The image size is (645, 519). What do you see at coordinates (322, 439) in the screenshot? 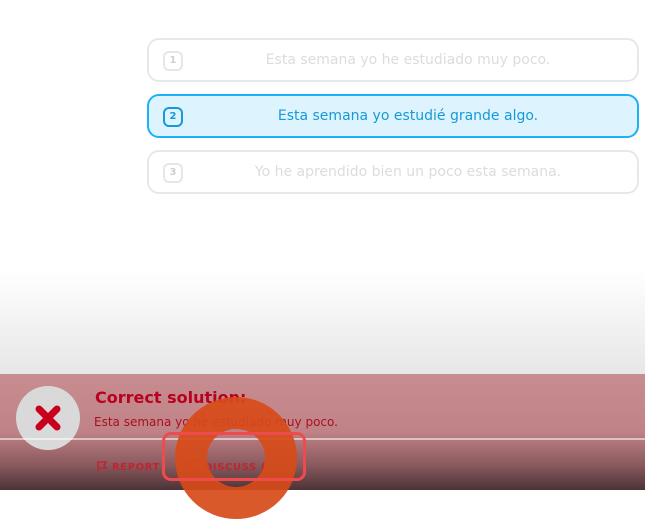
I see `divider` at bounding box center [322, 439].